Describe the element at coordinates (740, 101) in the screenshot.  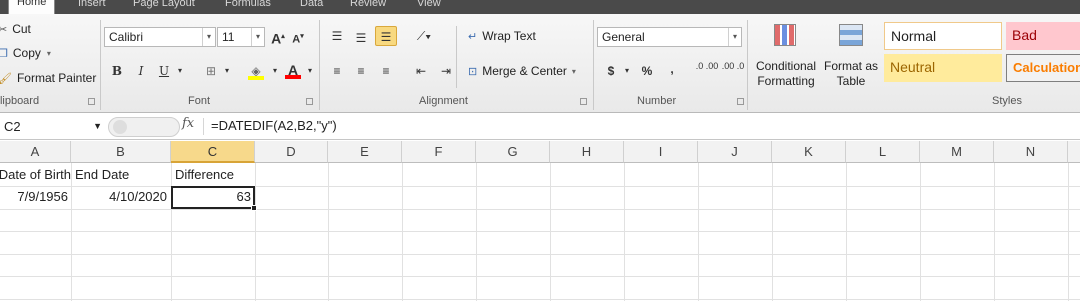
I see `number-launcher-icon` at that location.